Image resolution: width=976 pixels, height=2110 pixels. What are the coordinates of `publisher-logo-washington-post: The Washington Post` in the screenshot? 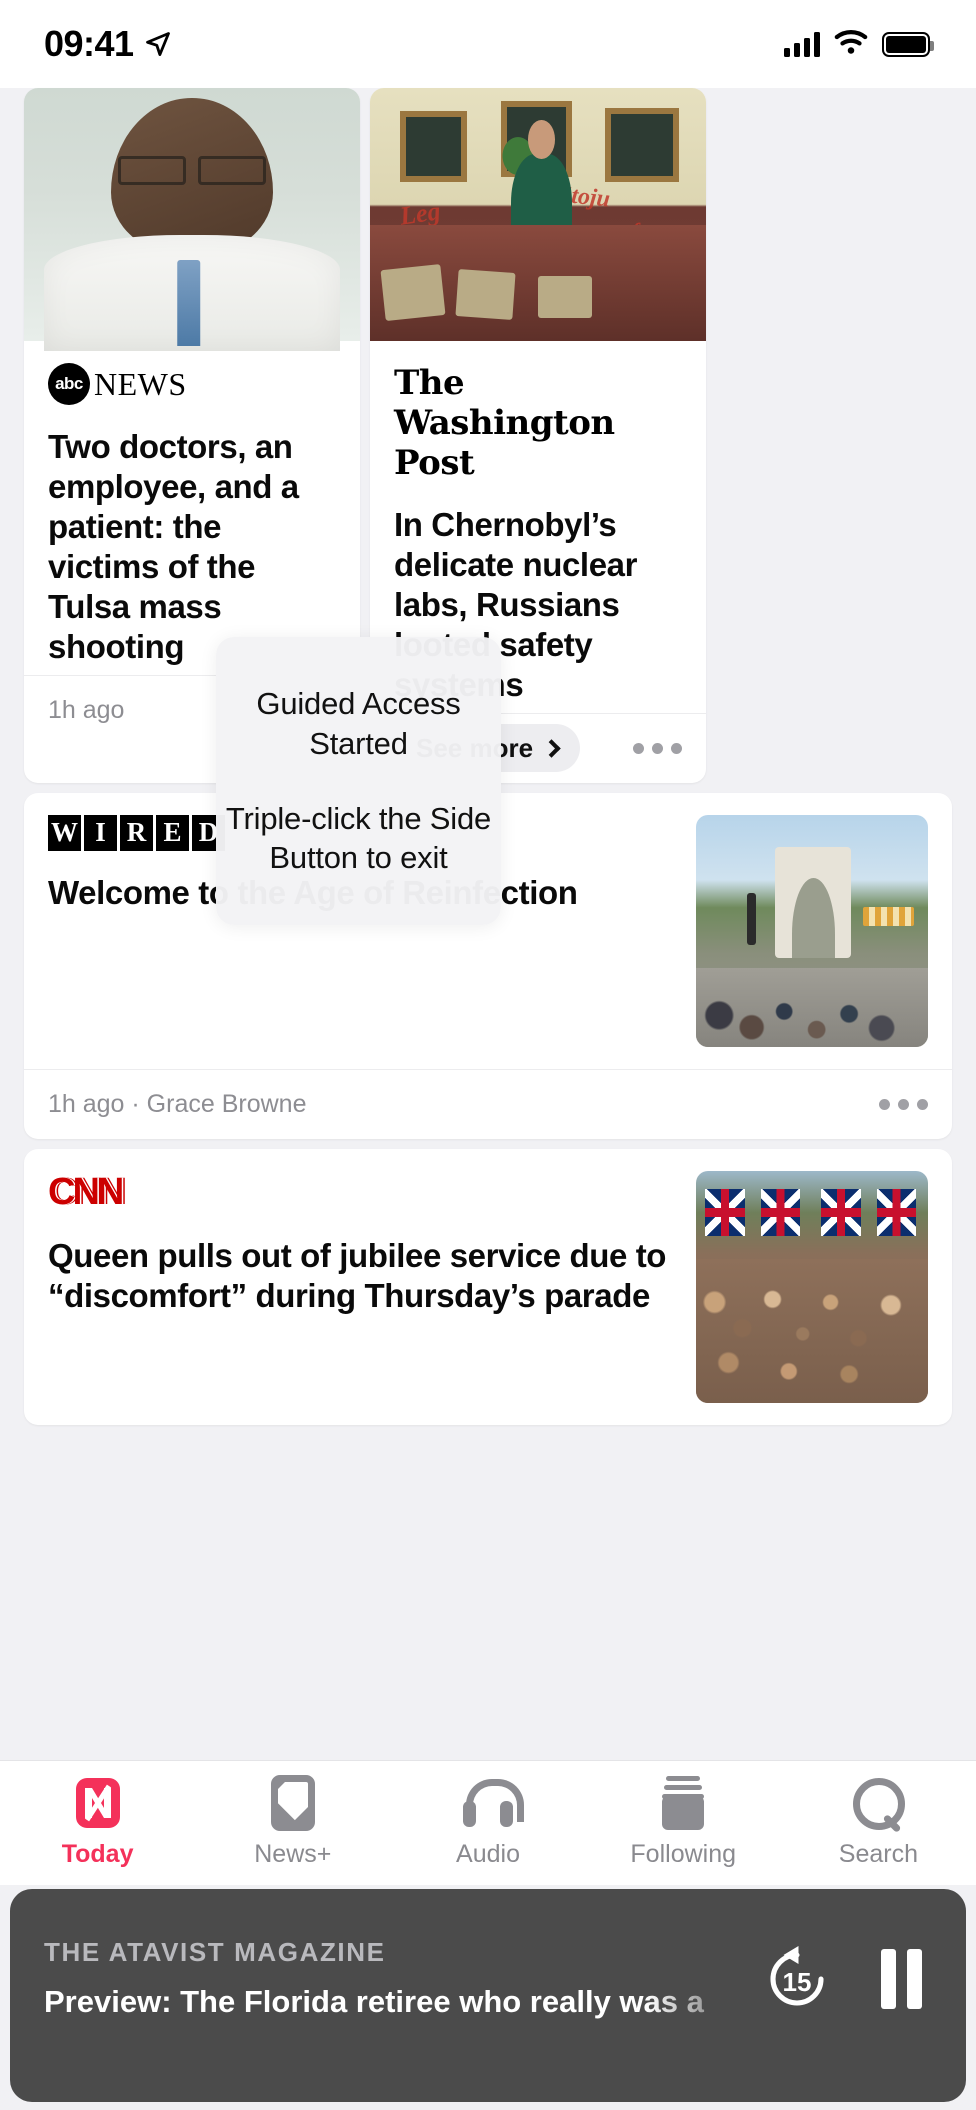 It's located at (538, 423).